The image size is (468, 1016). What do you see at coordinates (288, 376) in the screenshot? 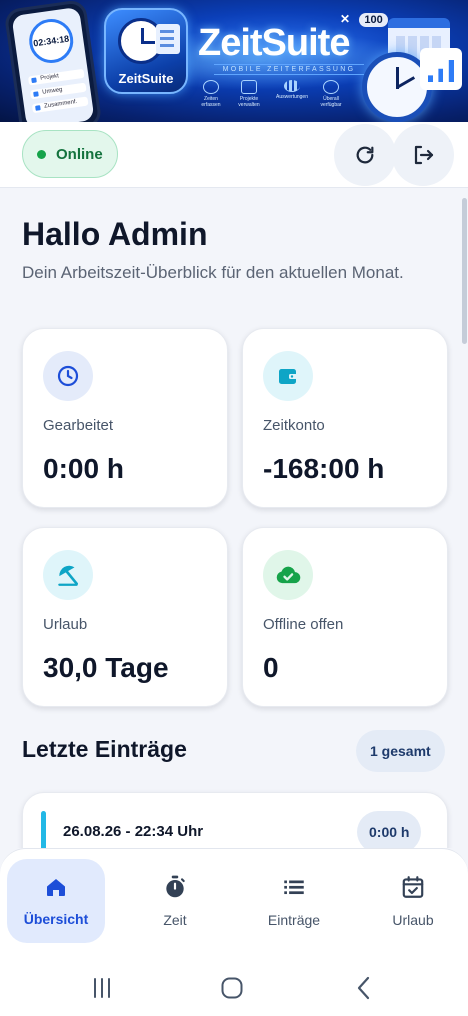
I see `wallet-icon` at bounding box center [288, 376].